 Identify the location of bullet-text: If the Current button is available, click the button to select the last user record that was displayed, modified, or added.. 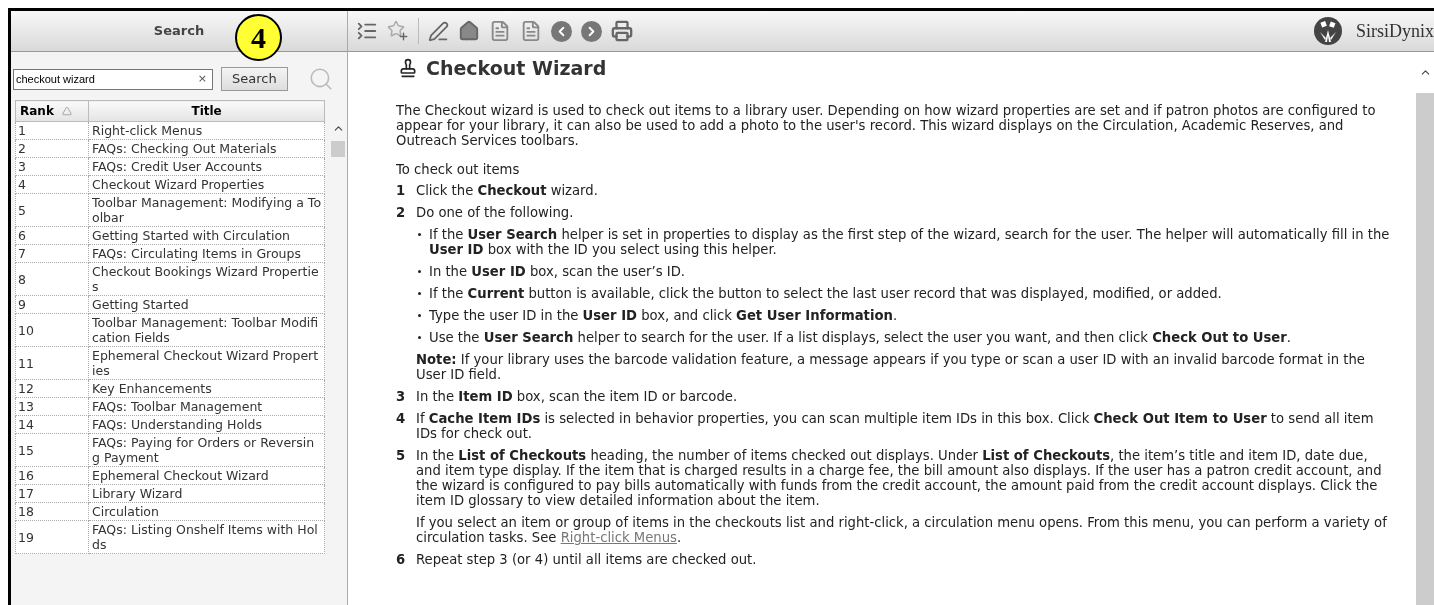
(825, 293).